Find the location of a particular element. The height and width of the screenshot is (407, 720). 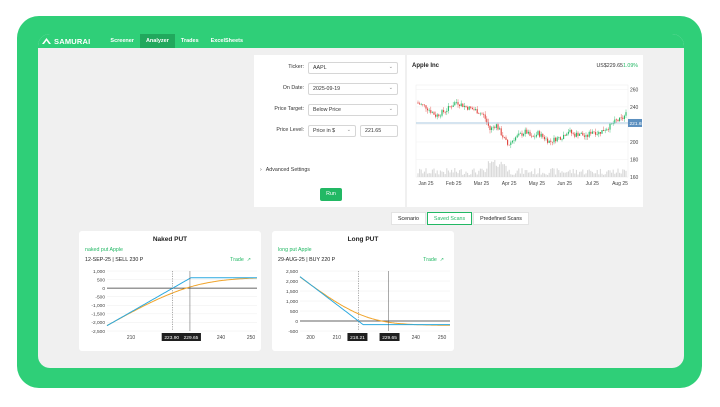

x-tick-label: Apr 25 is located at coordinates (509, 184).